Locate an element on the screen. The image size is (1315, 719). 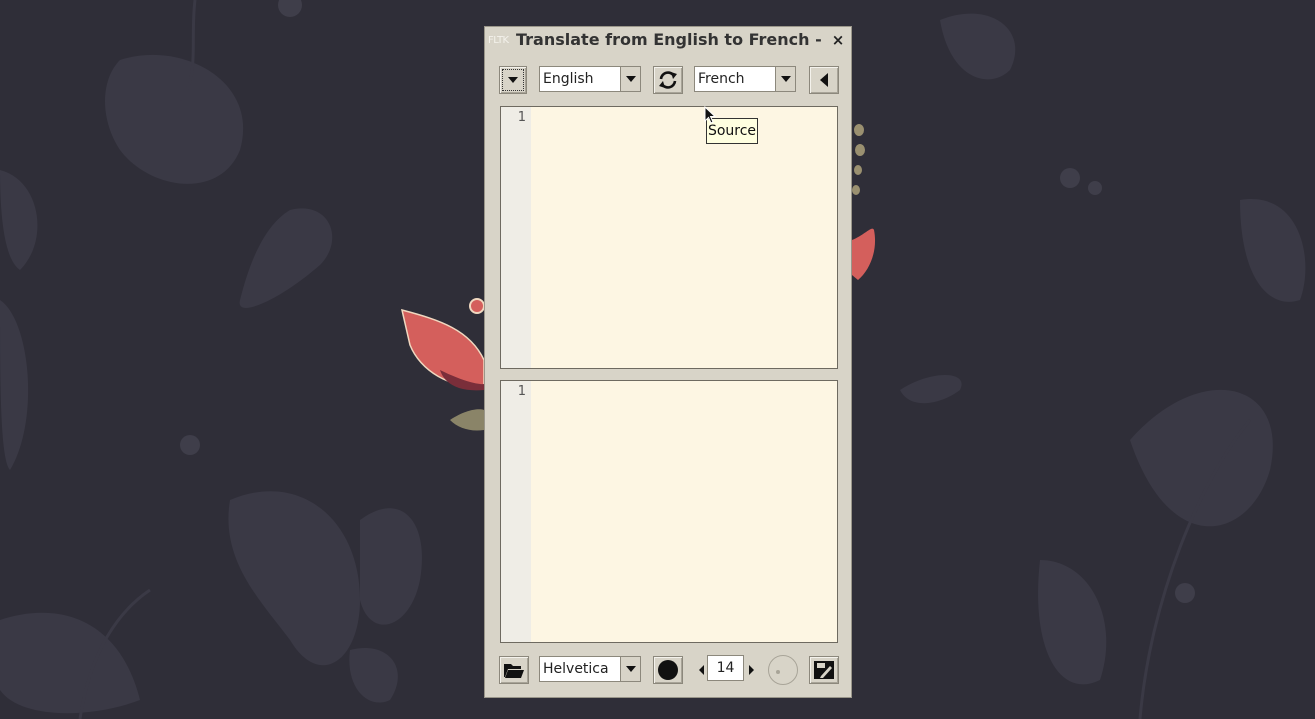
red-leaf-right is located at coordinates (864, 254).